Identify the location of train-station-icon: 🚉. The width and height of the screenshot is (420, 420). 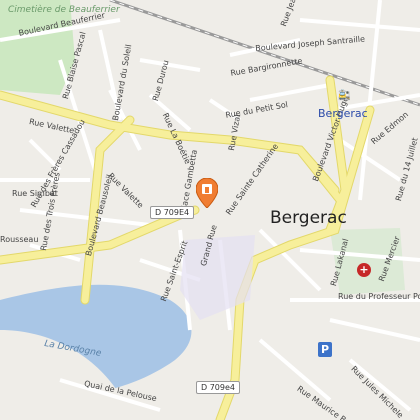
(344, 95).